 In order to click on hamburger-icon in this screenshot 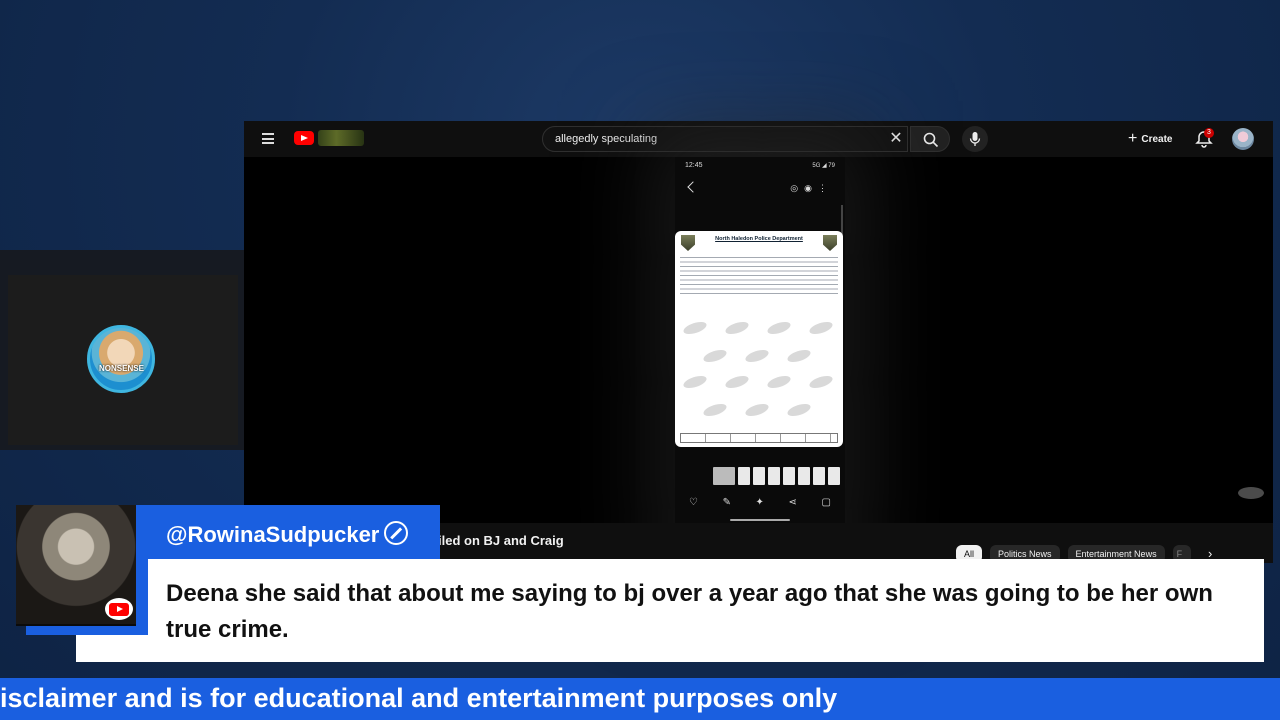, I will do `click(268, 138)`.